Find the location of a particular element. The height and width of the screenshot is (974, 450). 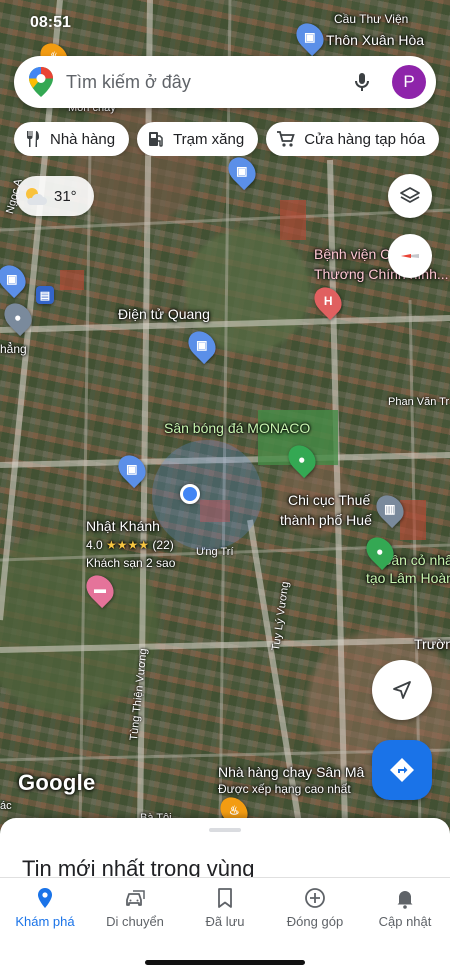

layers-icon is located at coordinates (410, 195).